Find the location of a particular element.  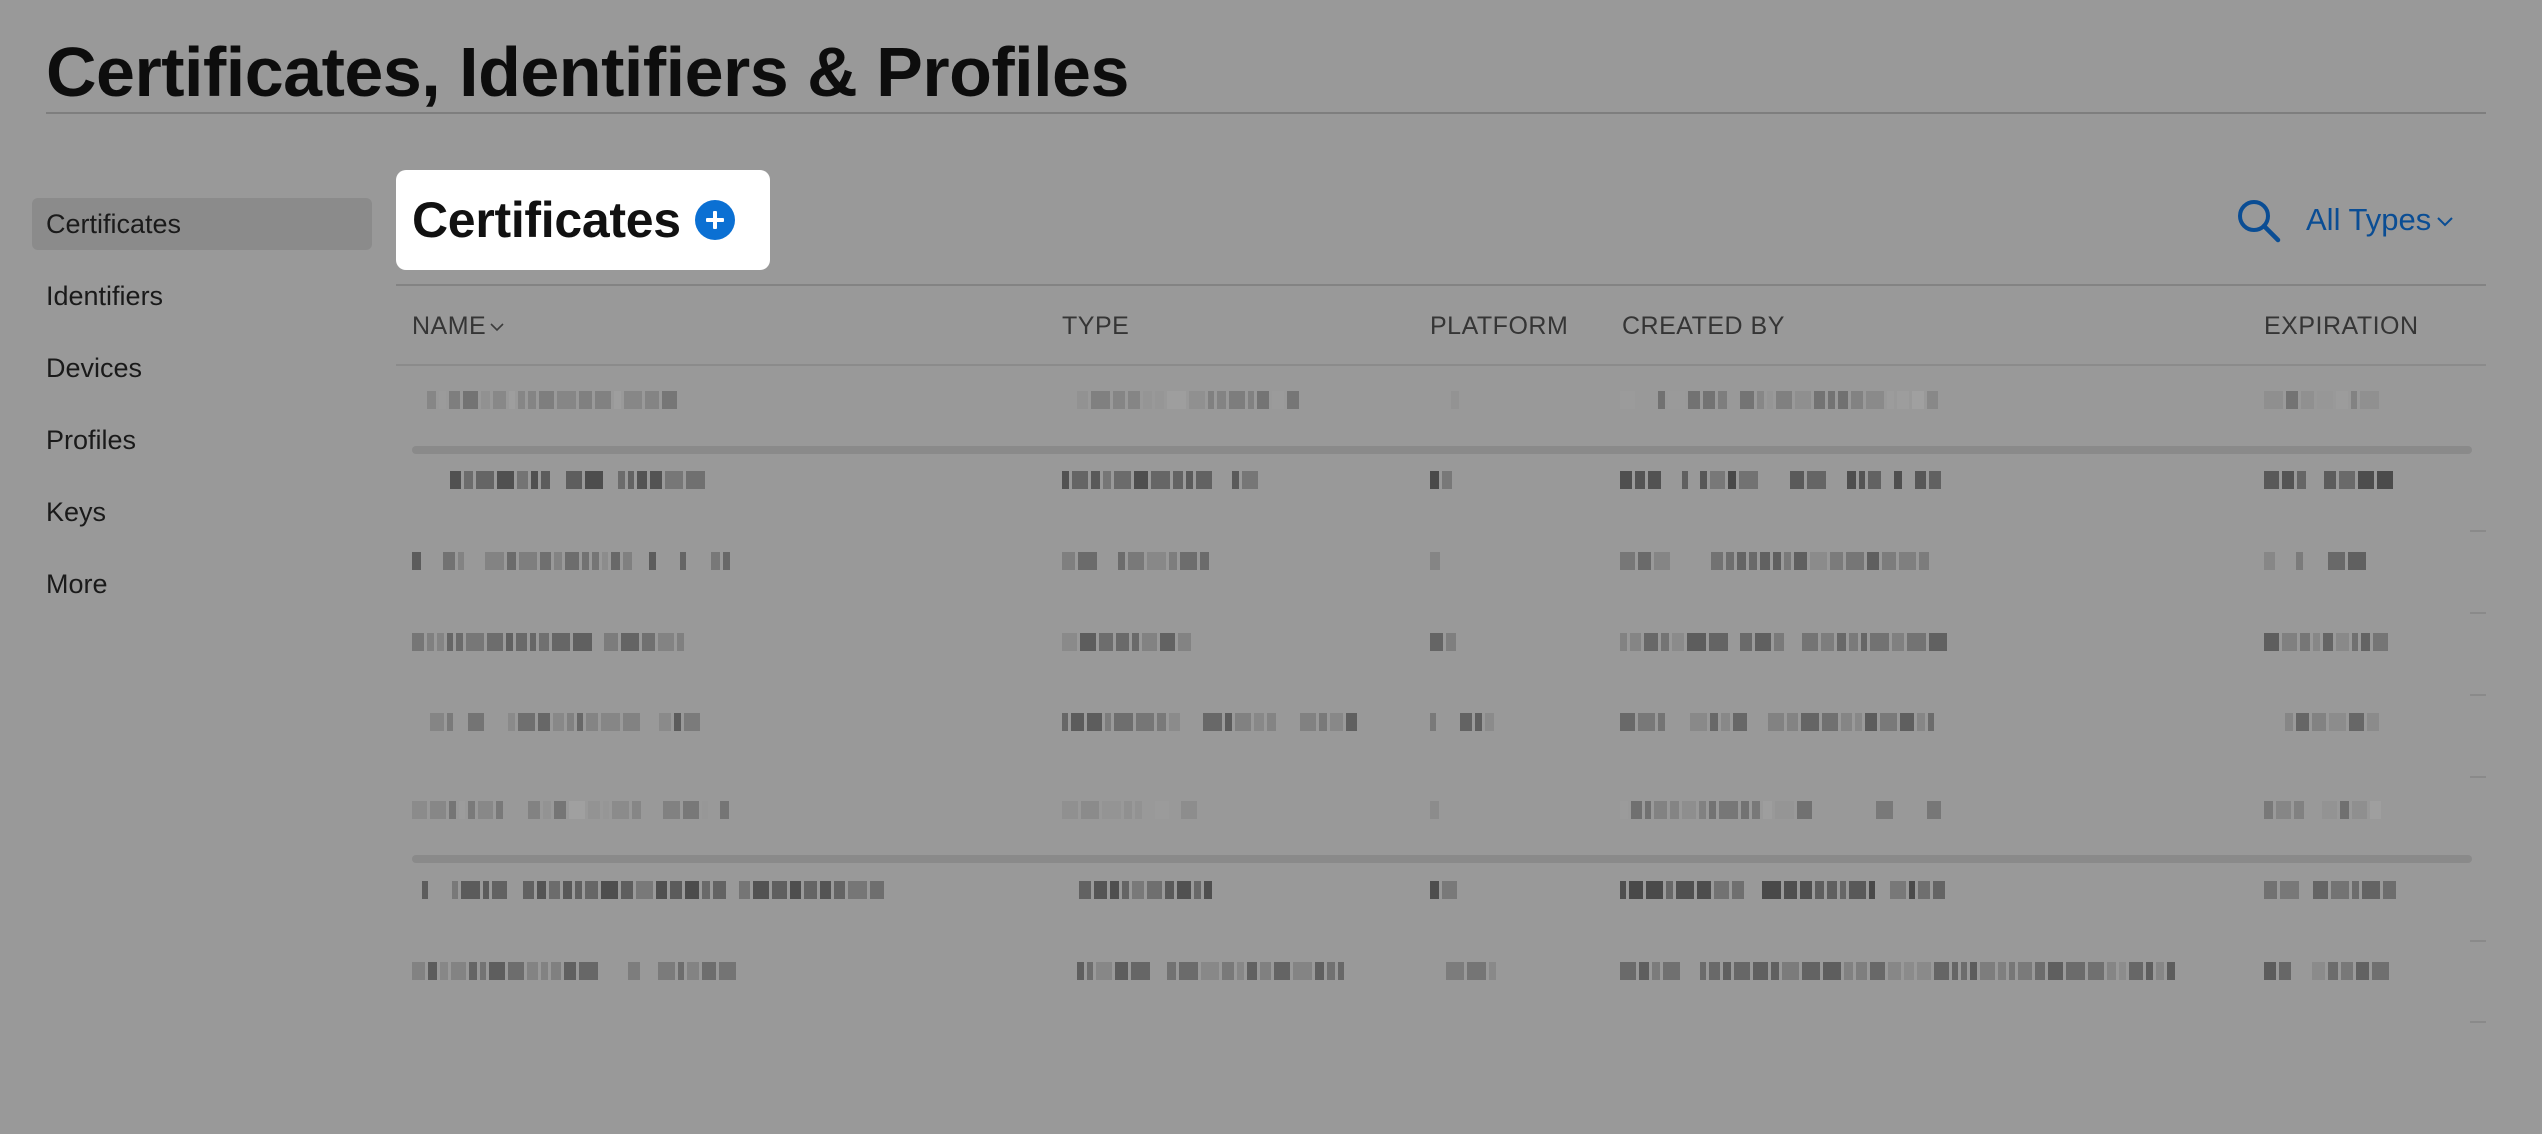

sort-chevron-icon is located at coordinates (497, 327).